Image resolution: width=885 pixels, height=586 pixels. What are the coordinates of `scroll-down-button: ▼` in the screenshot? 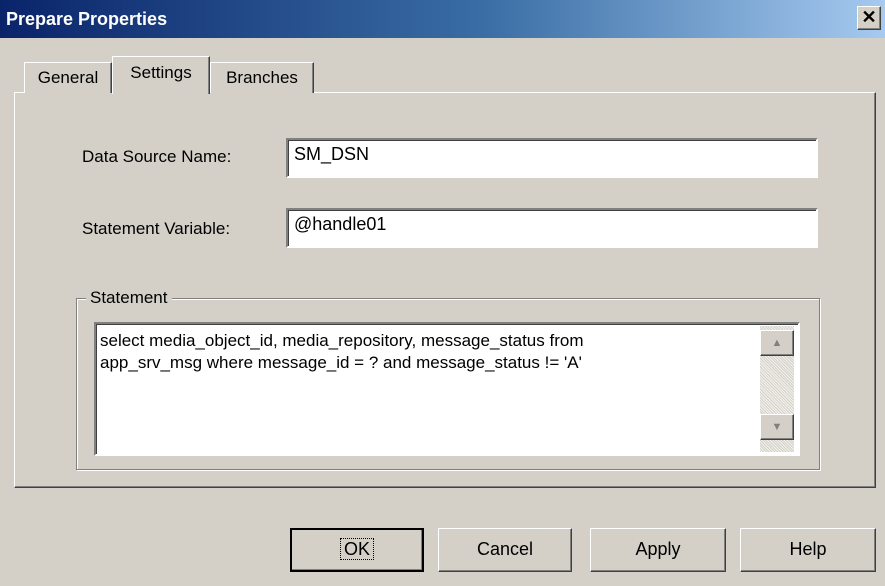 It's located at (777, 427).